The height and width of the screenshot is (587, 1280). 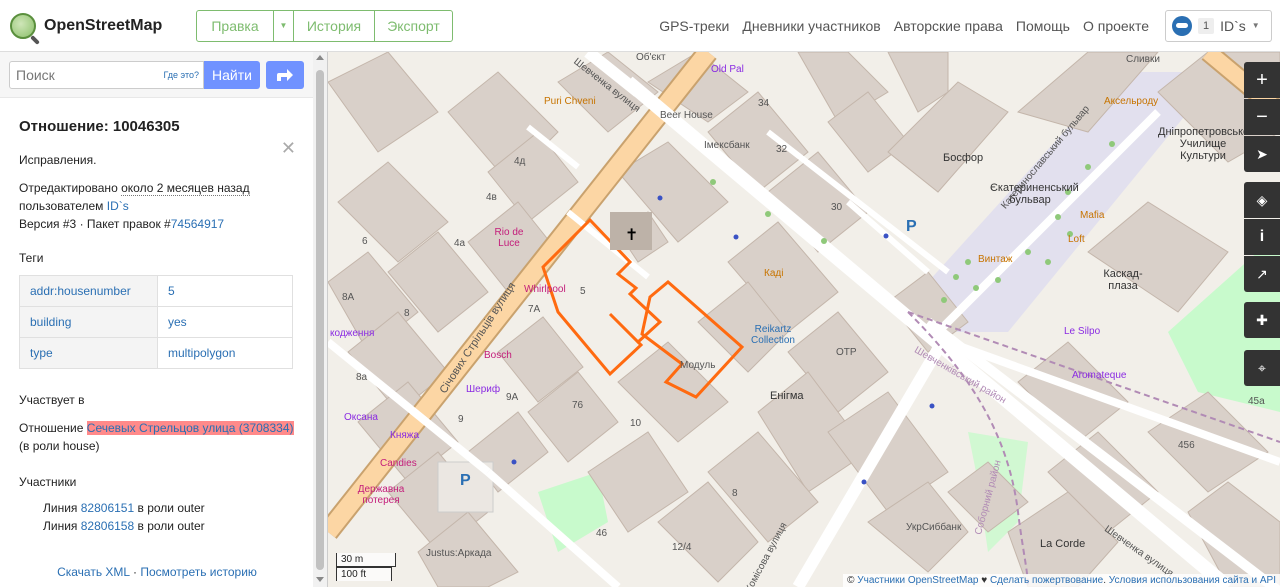 What do you see at coordinates (1076, 239) in the screenshot?
I see `poi-label: Loft` at bounding box center [1076, 239].